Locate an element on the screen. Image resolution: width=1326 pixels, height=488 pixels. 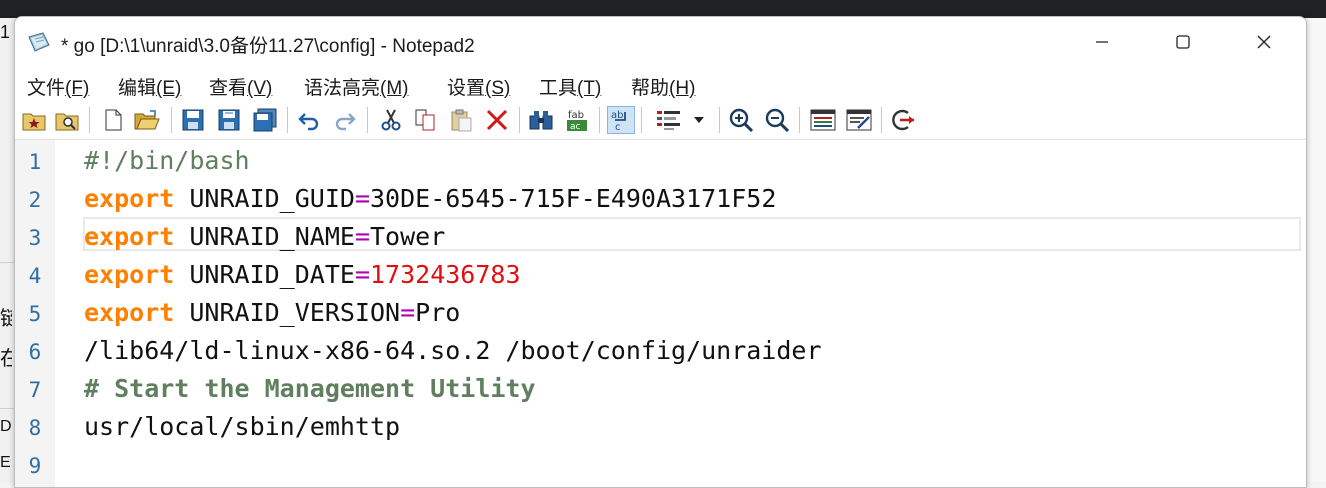
zoom-out-button is located at coordinates (777, 120).